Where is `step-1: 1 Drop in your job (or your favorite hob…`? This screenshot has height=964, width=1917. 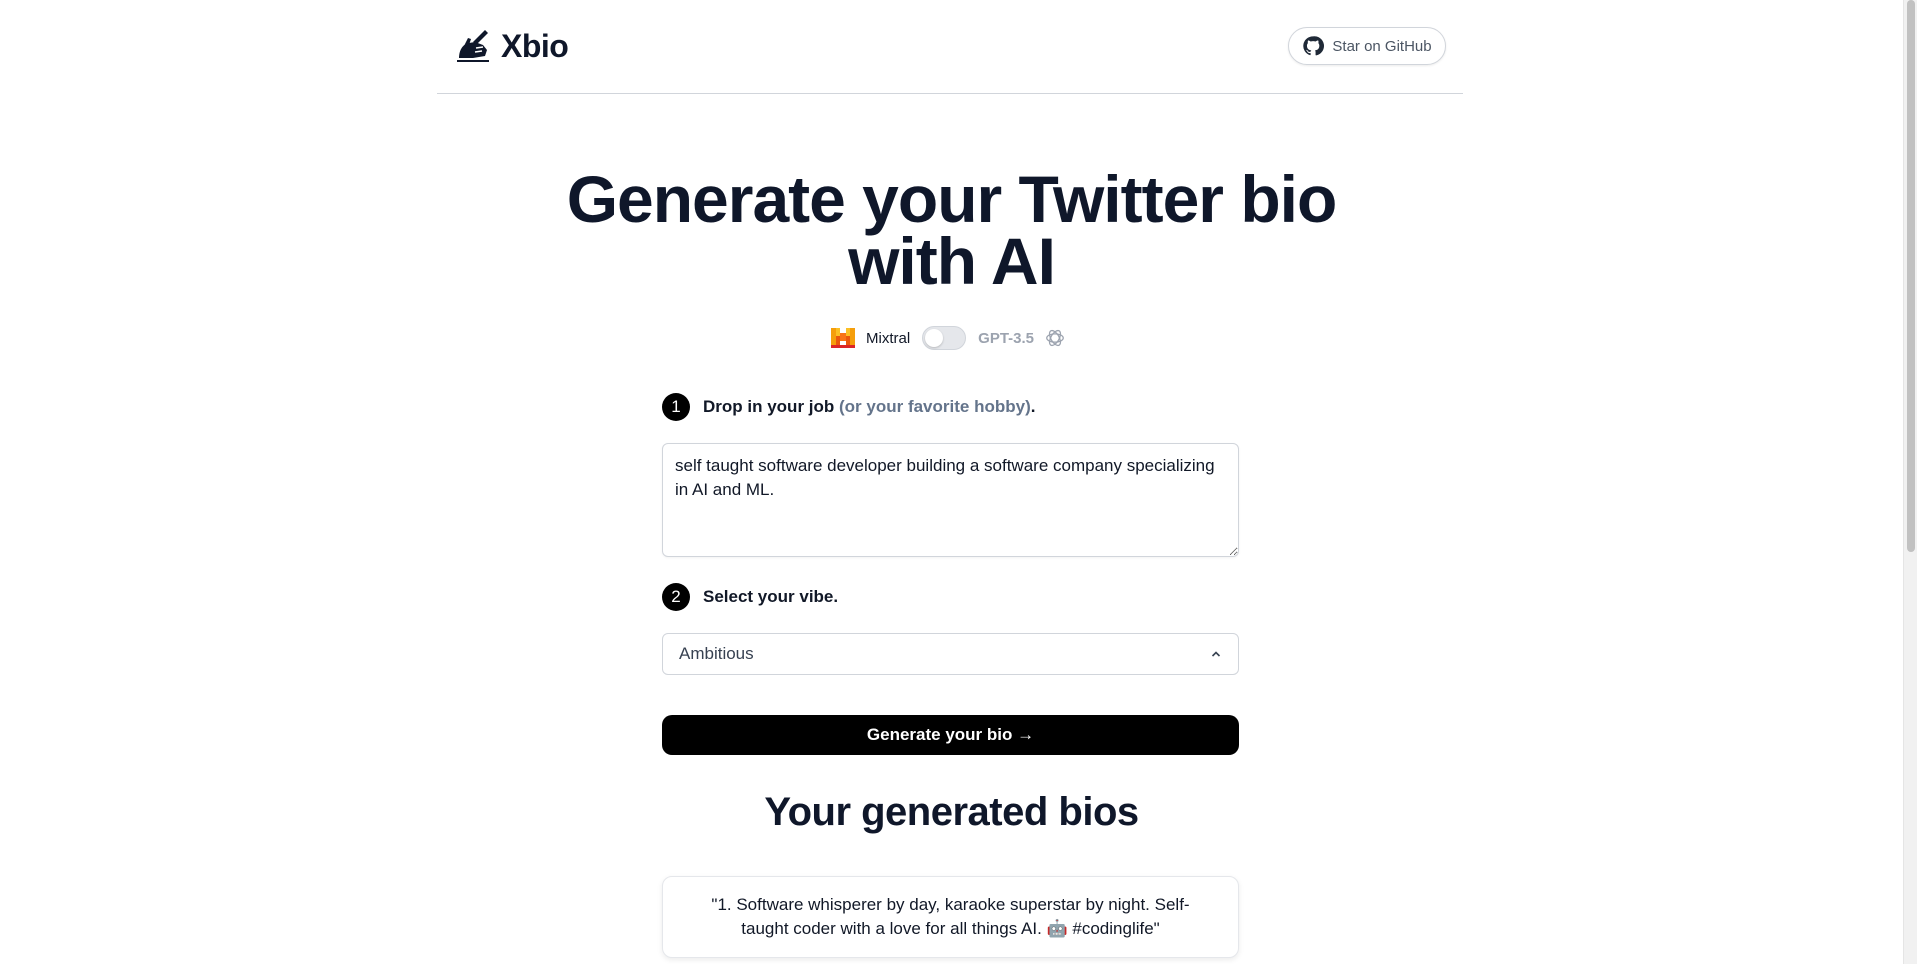 step-1: 1 Drop in your job (or your favorite hob… is located at coordinates (848, 407).